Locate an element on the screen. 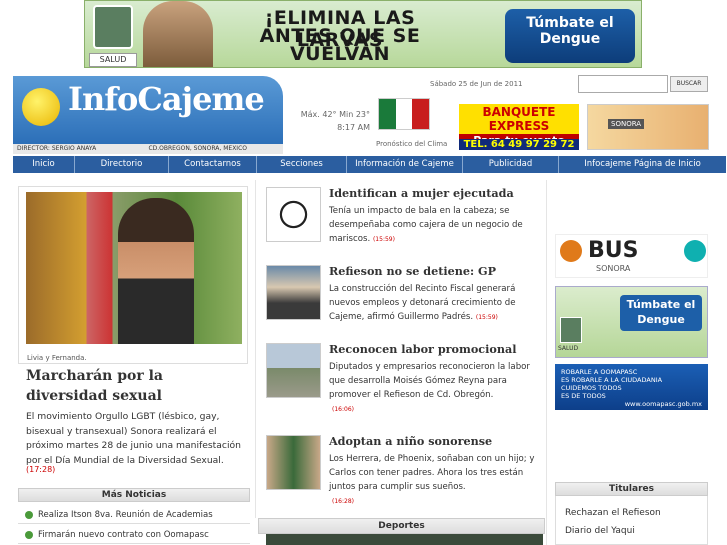  list-item: Realiza Itson 8va. Reunión de Academias is located at coordinates (134, 515).